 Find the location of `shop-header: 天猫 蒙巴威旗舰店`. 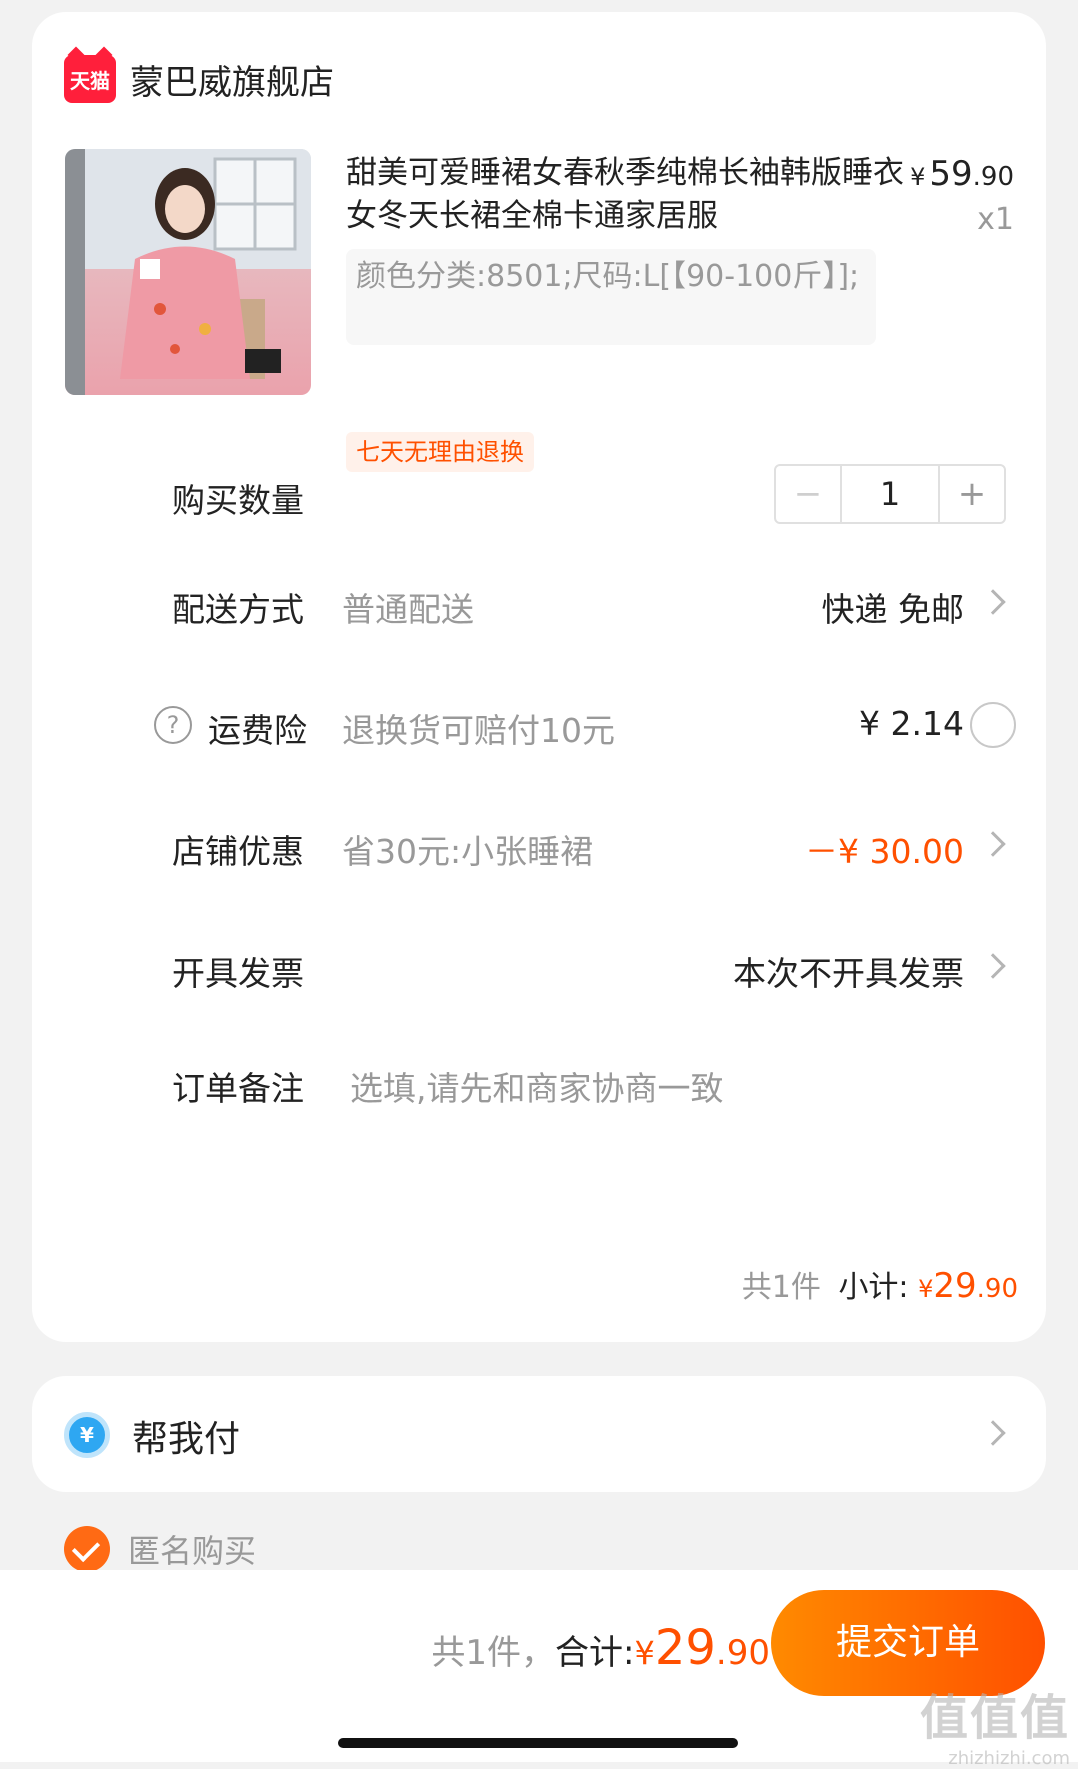

shop-header: 天猫 蒙巴威旗舰店 is located at coordinates (199, 79).